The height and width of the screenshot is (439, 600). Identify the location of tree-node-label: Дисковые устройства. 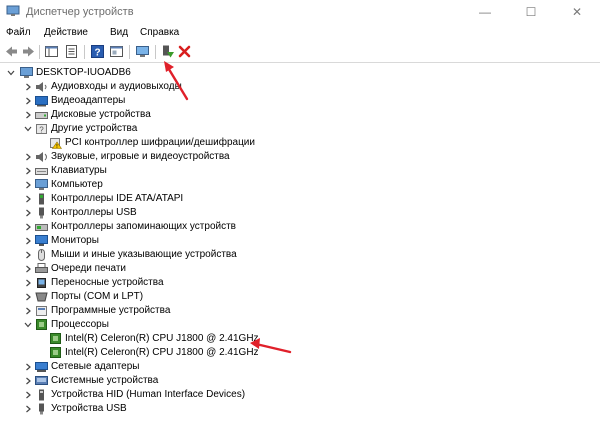
(101, 114).